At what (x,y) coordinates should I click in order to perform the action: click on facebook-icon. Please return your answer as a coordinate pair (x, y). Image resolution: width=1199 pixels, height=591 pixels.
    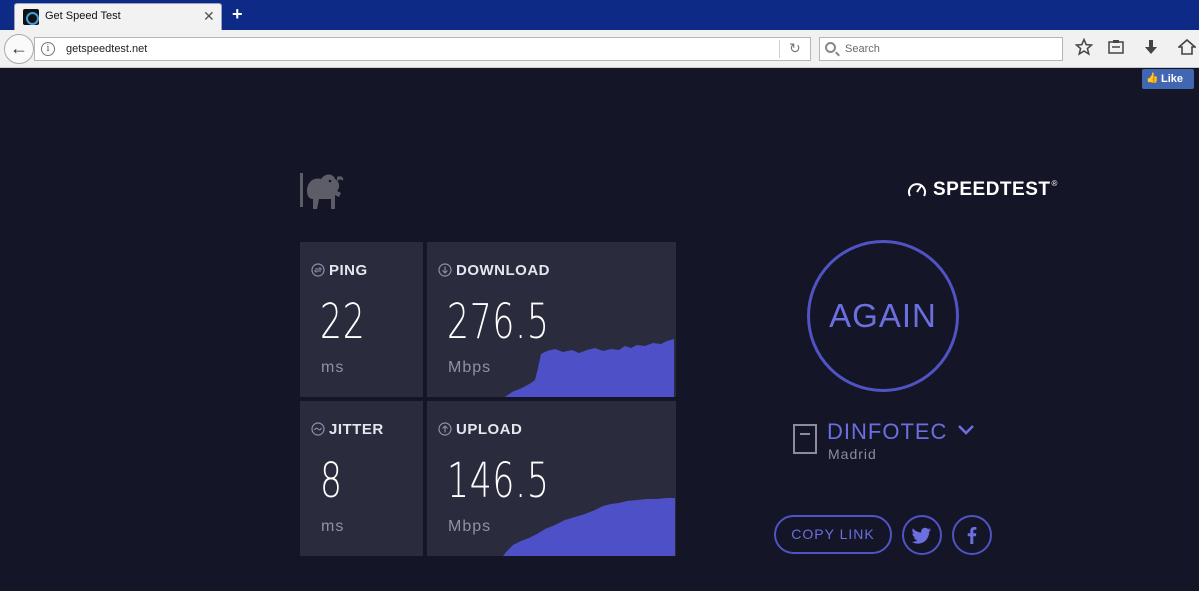
    Looking at the image, I should click on (972, 535).